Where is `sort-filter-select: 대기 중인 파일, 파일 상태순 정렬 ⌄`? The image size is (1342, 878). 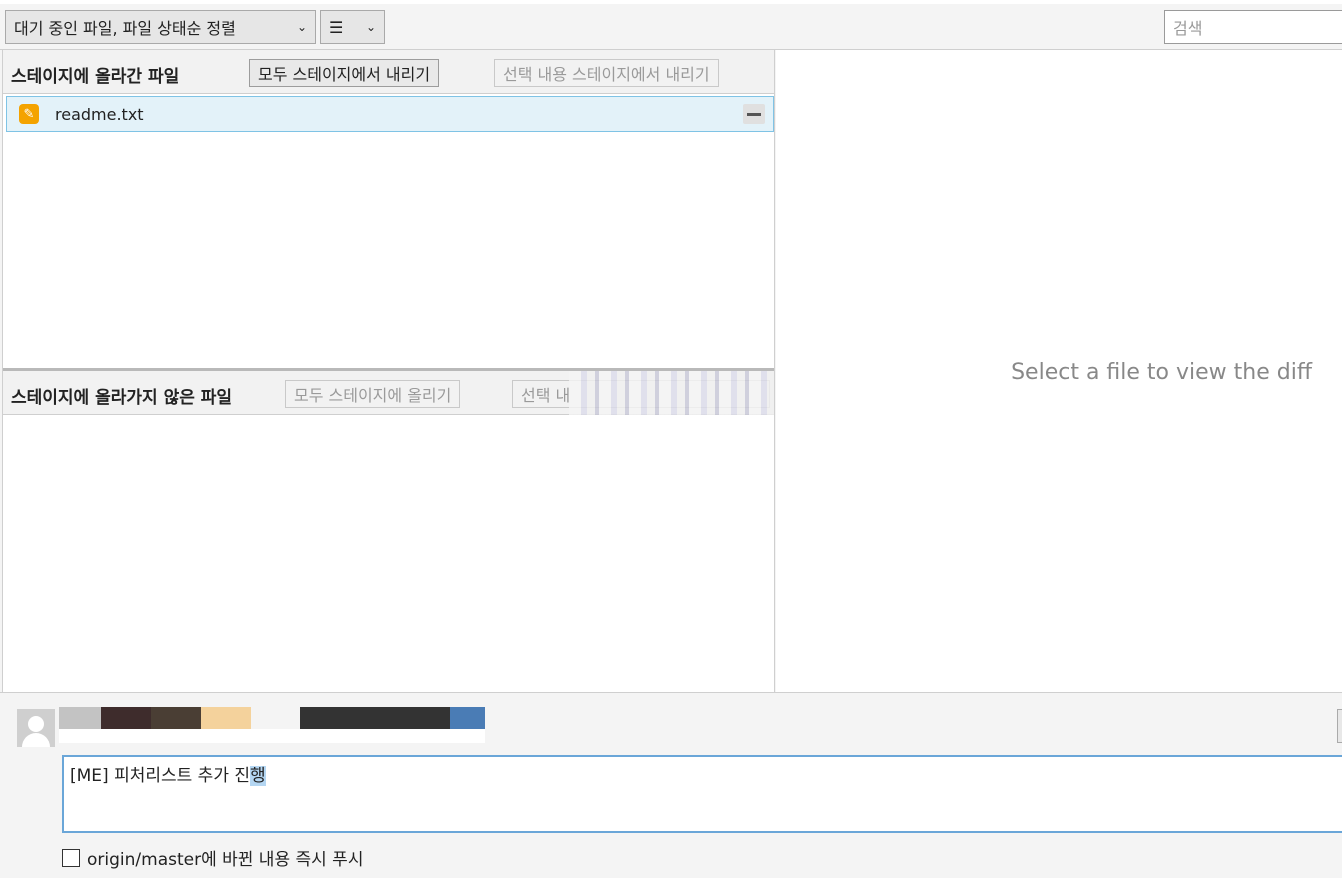 sort-filter-select: 대기 중인 파일, 파일 상태순 정렬 ⌄ is located at coordinates (160, 27).